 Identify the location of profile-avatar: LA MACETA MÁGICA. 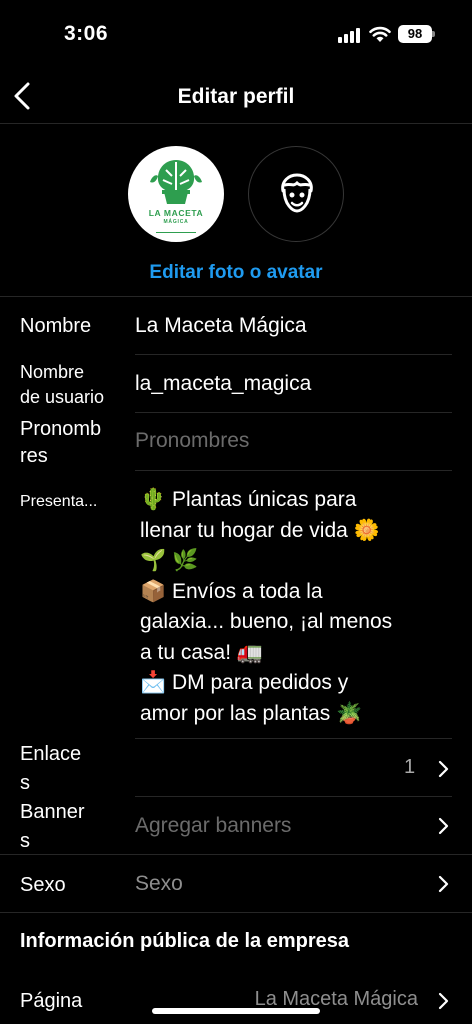
(176, 194).